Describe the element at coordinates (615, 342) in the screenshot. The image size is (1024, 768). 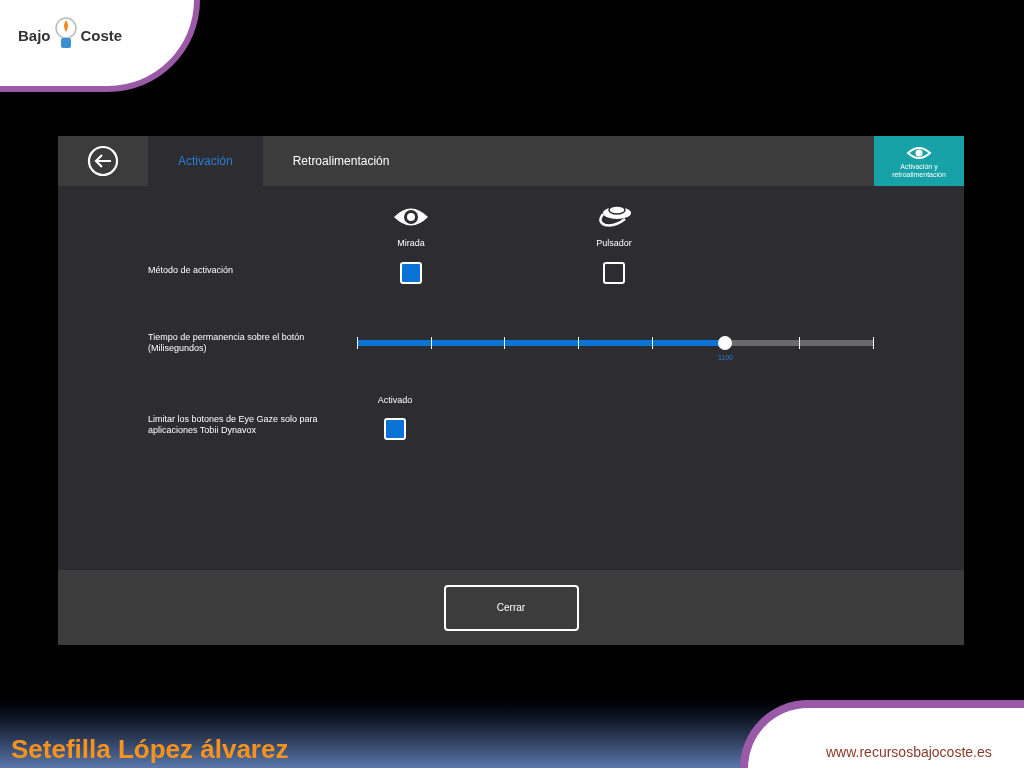
I see `slider` at that location.